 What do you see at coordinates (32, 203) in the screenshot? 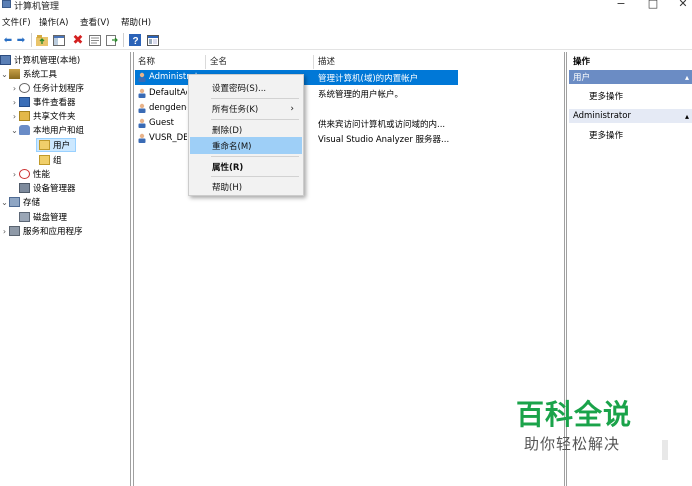
I see `tree-item-label: 存储` at bounding box center [32, 203].